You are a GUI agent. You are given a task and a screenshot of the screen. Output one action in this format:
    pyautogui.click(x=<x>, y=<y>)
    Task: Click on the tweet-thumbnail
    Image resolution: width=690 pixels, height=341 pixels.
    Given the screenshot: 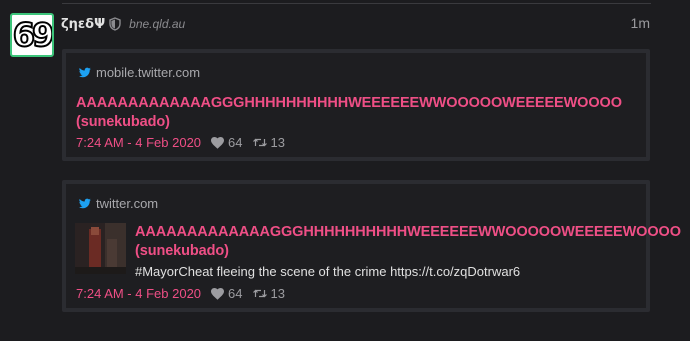 What is the action you would take?
    pyautogui.click(x=100, y=248)
    